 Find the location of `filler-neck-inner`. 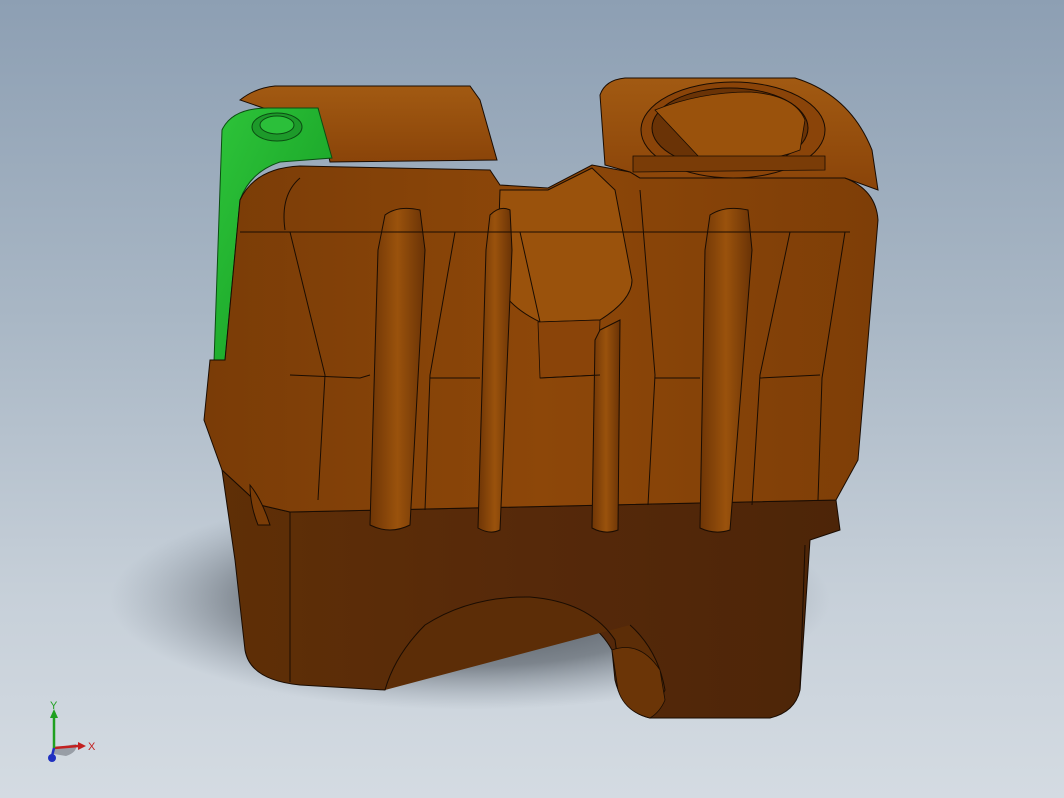

filler-neck-inner is located at coordinates (277, 125).